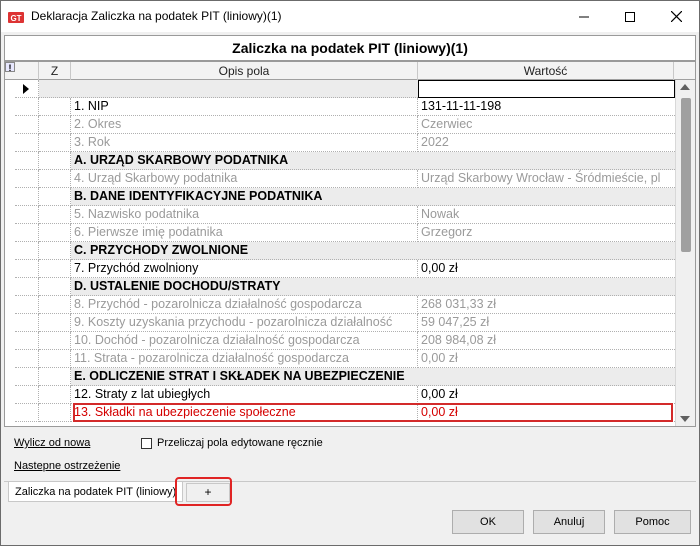  I want to click on tab-zaliczka-pit: Zaliczka na podatek PIT (liniowy), so click(96, 492).